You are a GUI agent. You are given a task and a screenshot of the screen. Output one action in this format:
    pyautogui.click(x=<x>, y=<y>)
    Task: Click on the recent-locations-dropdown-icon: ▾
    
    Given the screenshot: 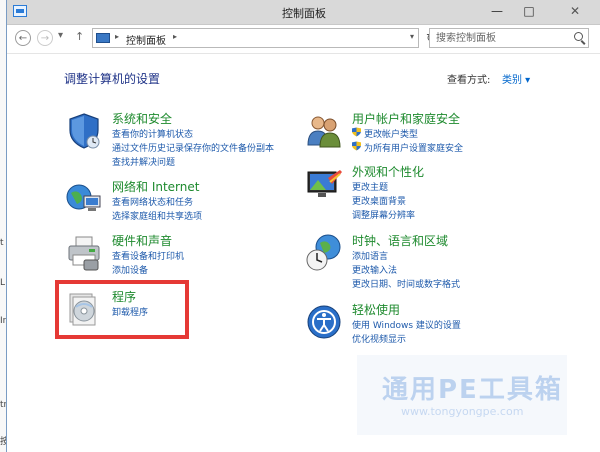 What is the action you would take?
    pyautogui.click(x=60, y=35)
    